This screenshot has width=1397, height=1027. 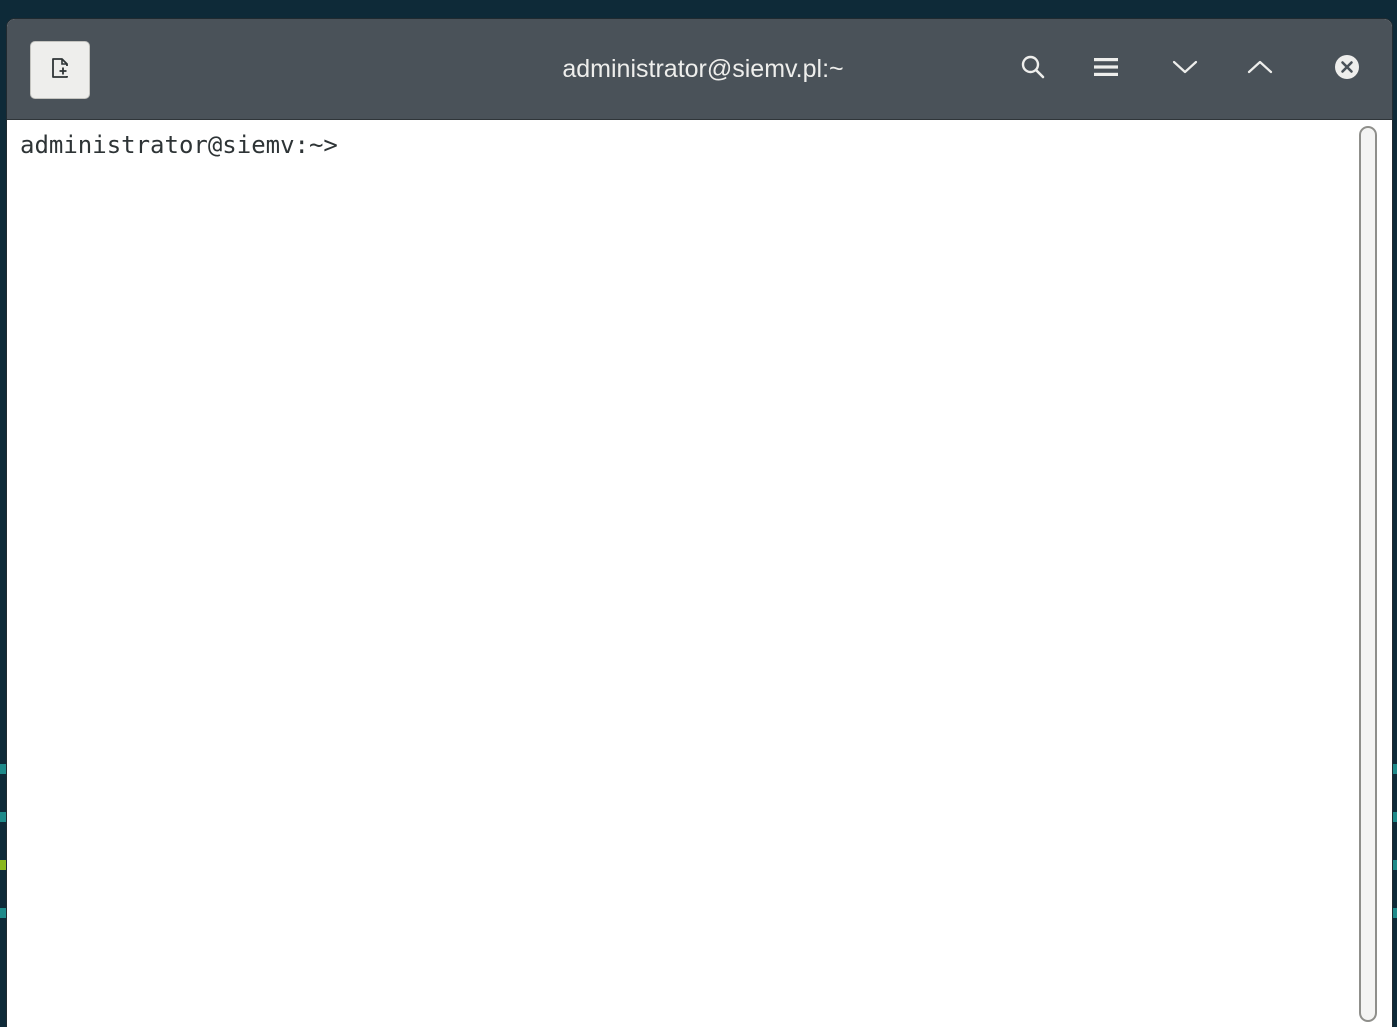 I want to click on close-button, so click(x=1347, y=69).